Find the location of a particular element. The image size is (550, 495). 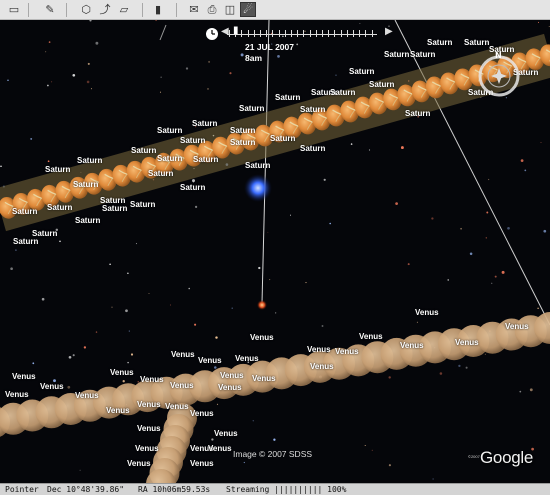

print-button: ⎙ is located at coordinates (212, 9).